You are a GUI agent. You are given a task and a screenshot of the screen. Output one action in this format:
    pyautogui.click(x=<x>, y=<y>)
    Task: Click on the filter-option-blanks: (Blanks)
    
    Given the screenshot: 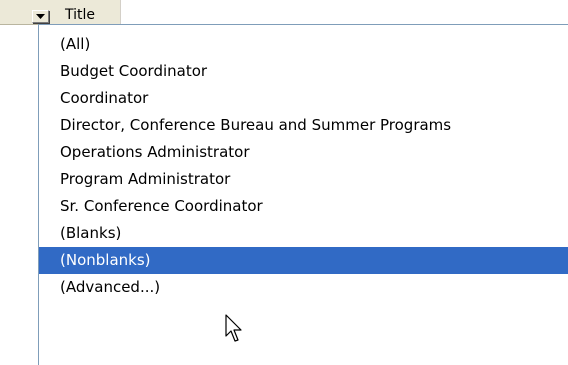 What is the action you would take?
    pyautogui.click(x=303, y=233)
    